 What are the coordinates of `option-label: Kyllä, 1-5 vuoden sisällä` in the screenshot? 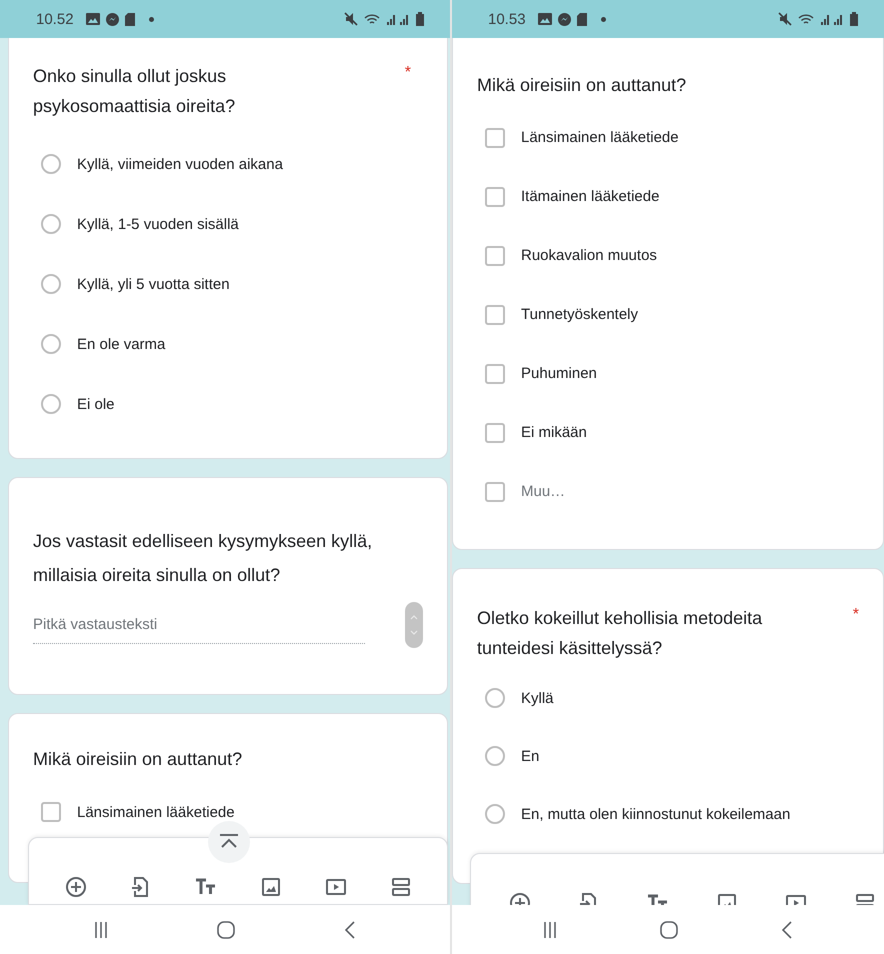 It's located at (158, 224).